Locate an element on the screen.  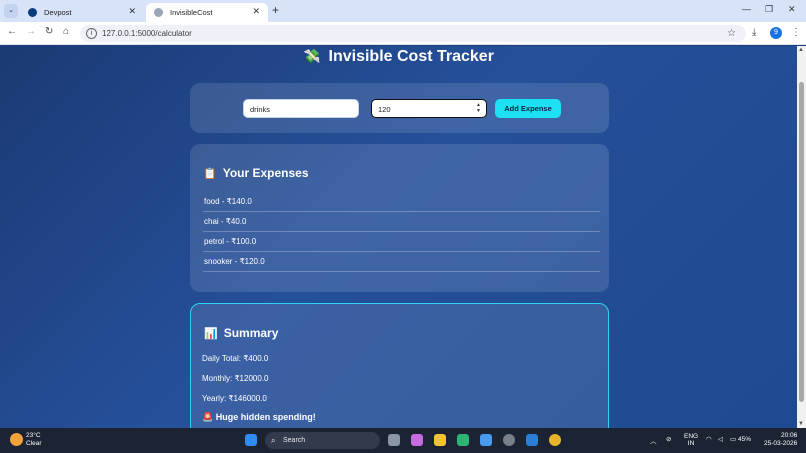
summary-heading-text: Summary is located at coordinates (251, 333).